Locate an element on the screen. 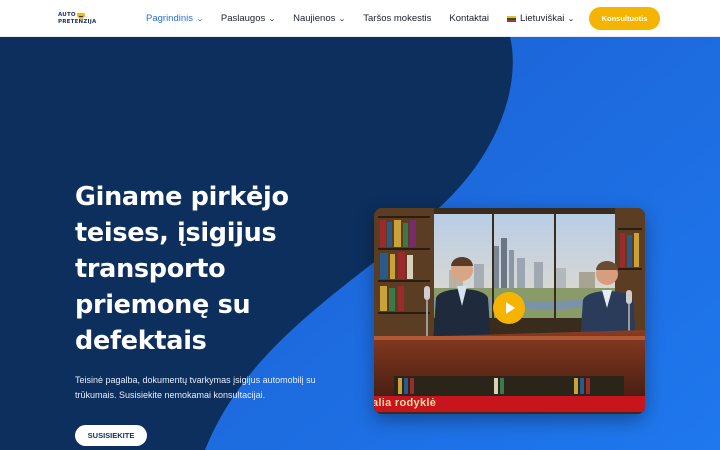  nav-item-label: Taršos mokestis is located at coordinates (397, 18).